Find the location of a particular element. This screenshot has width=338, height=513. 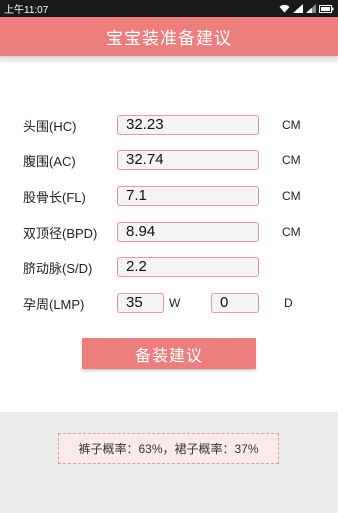

suggestion-button: 备装建议 is located at coordinates (169, 353).